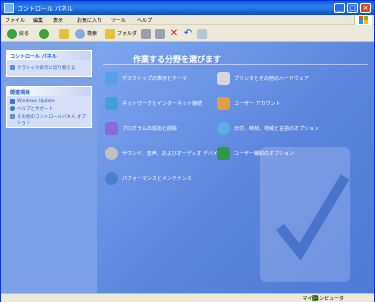 This screenshot has height=302, width=375. I want to click on category-sound: サウンド、音声、およびオーディオ デバイス, so click(164, 153).